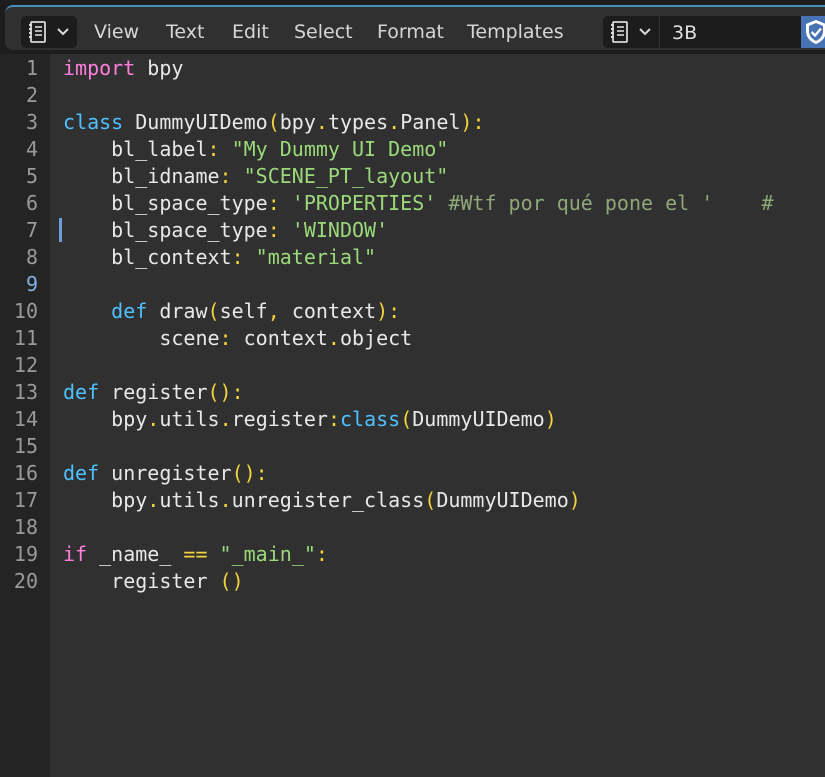 This screenshot has width=825, height=777. Describe the element at coordinates (815, 32) in the screenshot. I see `shield-check-icon` at that location.